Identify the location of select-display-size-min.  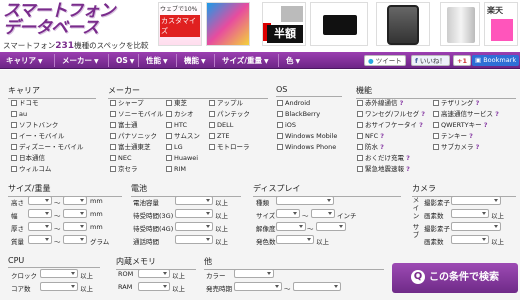
(288, 213).